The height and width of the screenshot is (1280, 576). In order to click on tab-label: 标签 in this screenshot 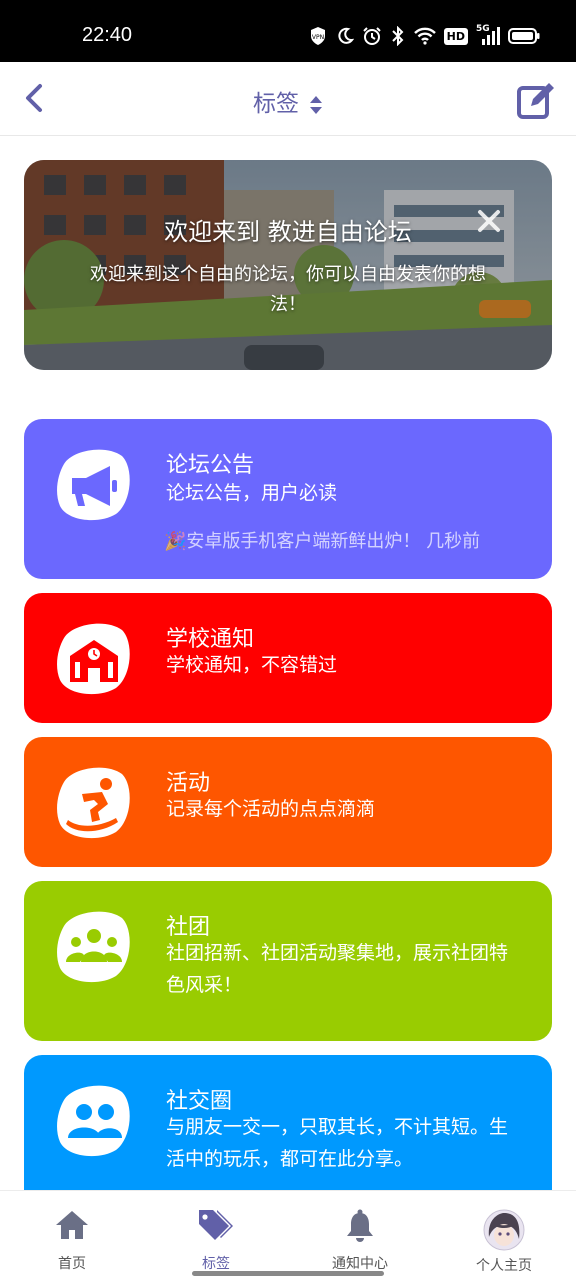, I will do `click(216, 1264)`.